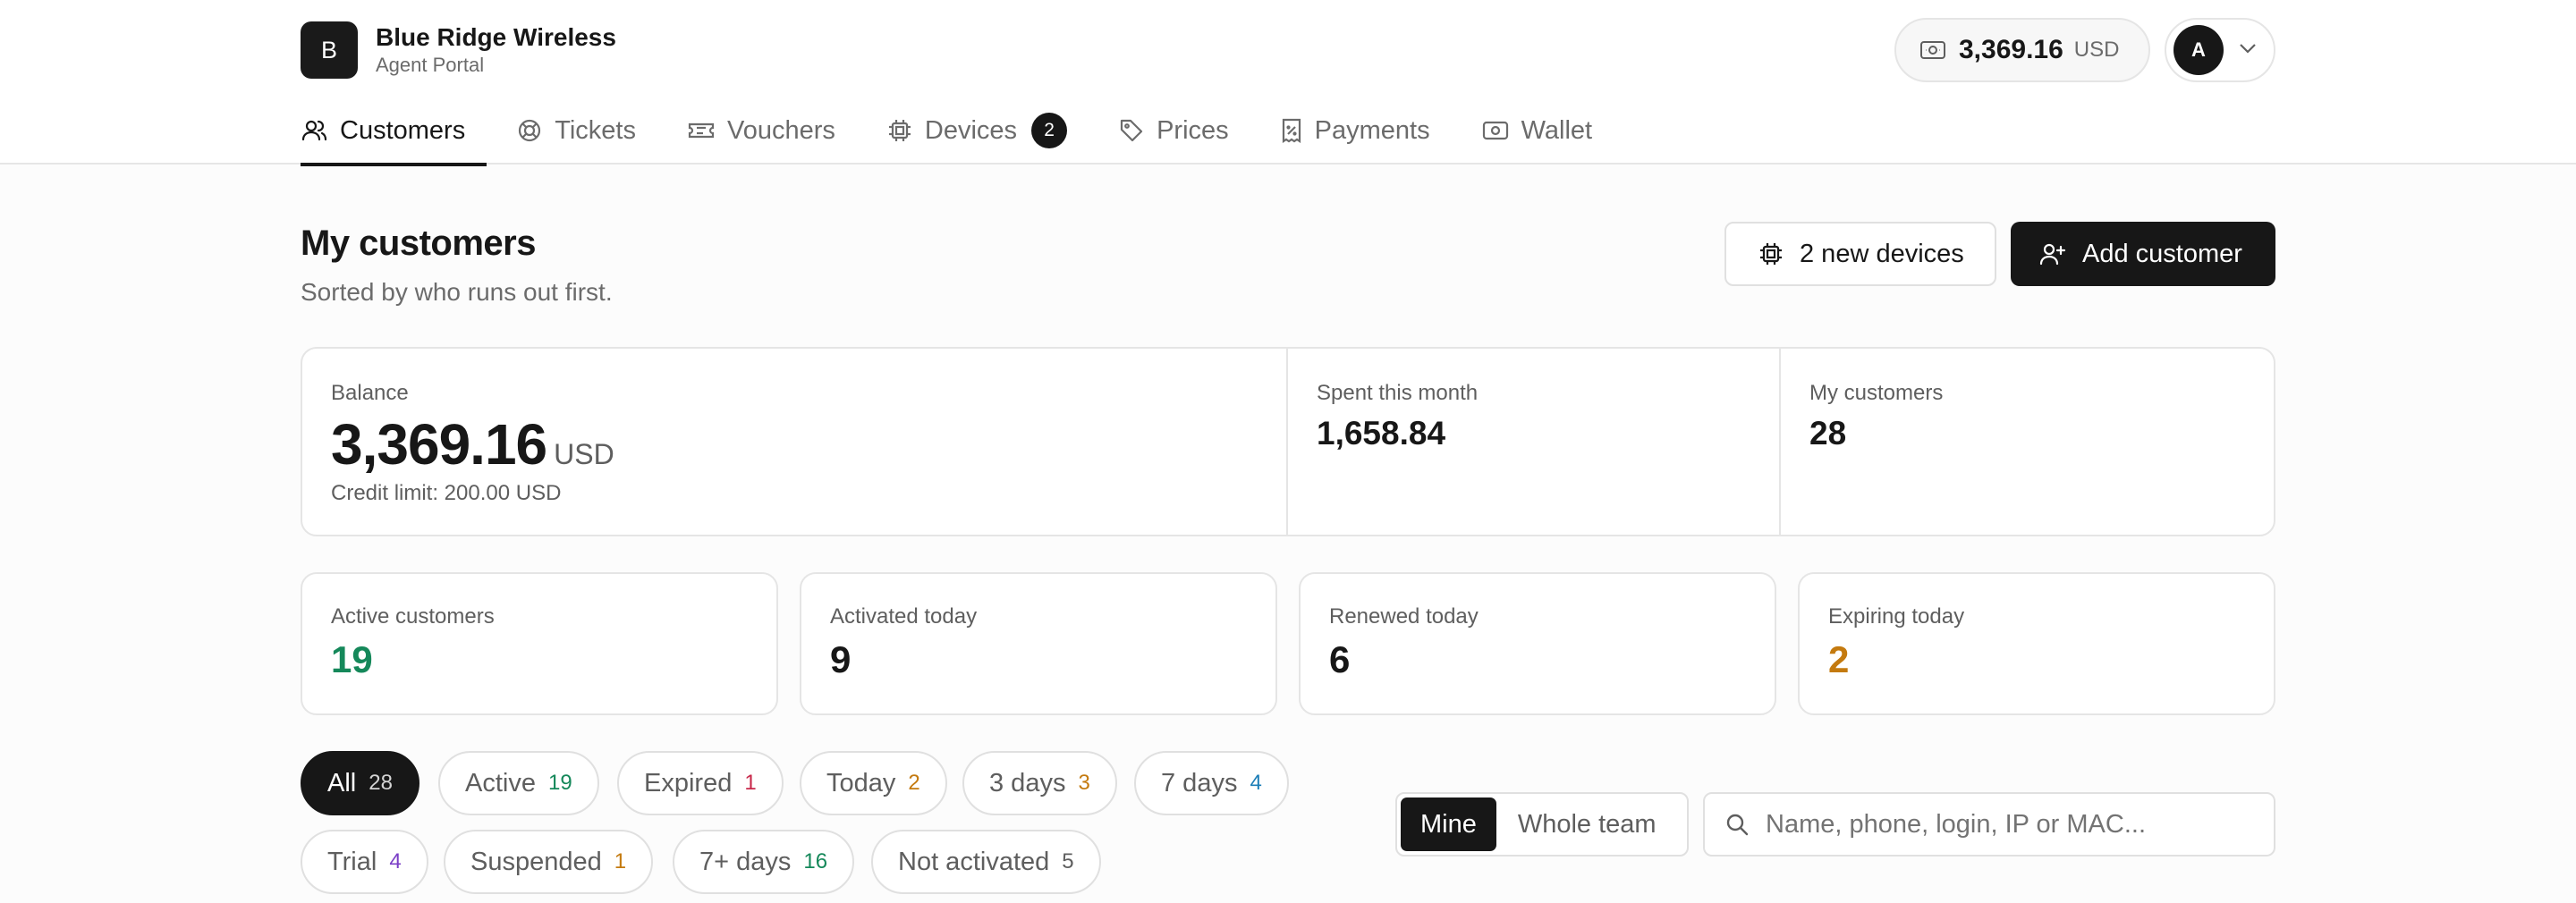 The width and height of the screenshot is (2576, 903). Describe the element at coordinates (780, 130) in the screenshot. I see `tab-label: Vouchers` at that location.